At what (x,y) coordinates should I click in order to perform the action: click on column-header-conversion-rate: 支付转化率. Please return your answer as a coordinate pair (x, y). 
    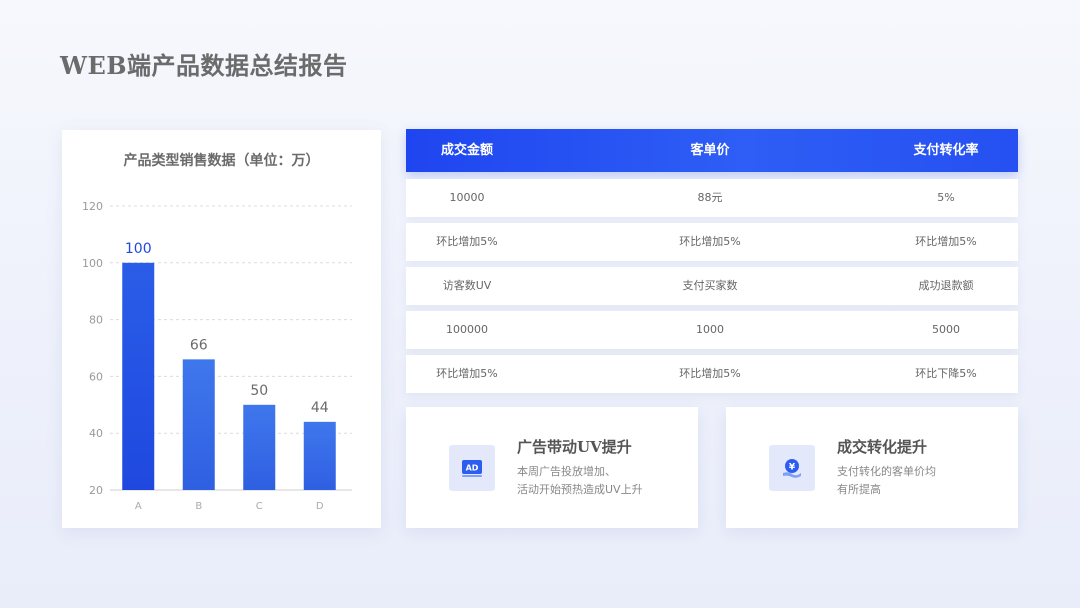
    Looking at the image, I should click on (946, 150).